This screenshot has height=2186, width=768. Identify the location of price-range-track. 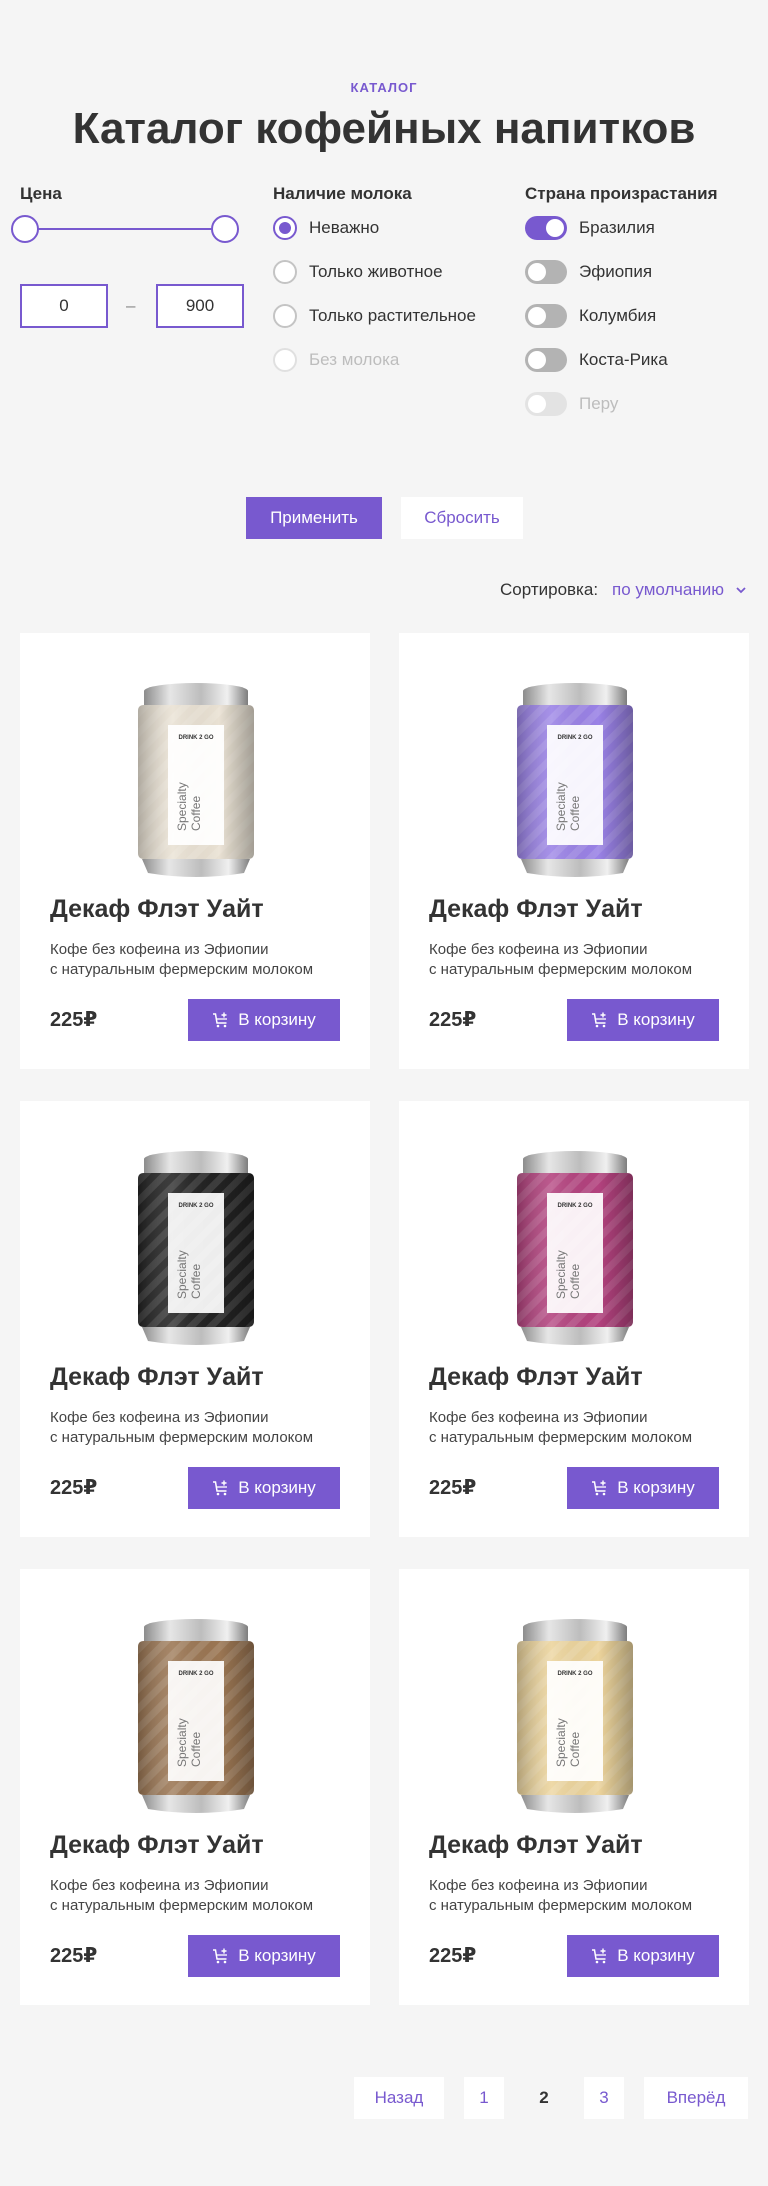
(125, 229).